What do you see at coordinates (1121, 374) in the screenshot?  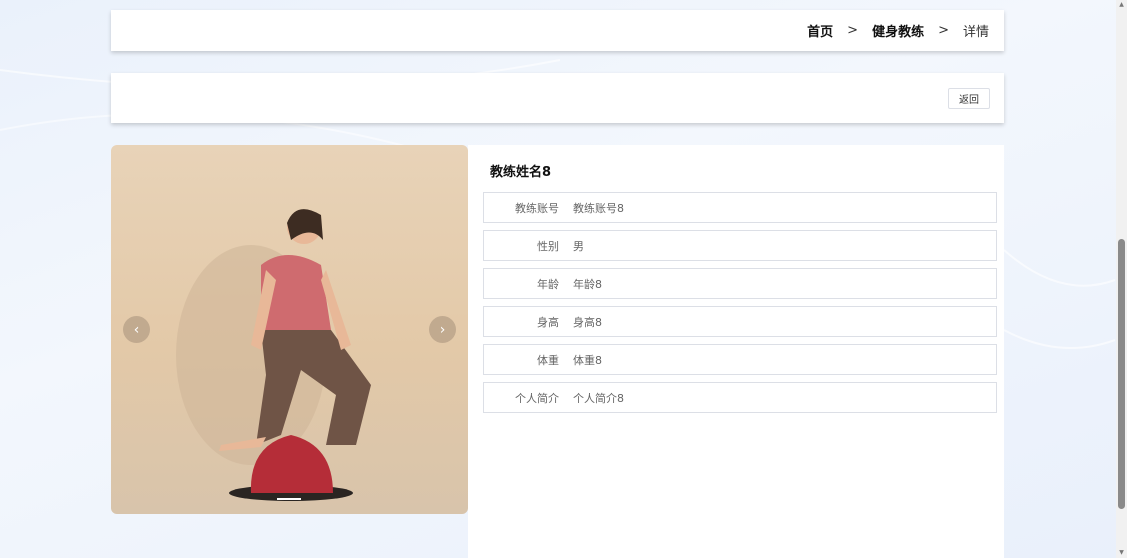 I see `scroll-thumb` at bounding box center [1121, 374].